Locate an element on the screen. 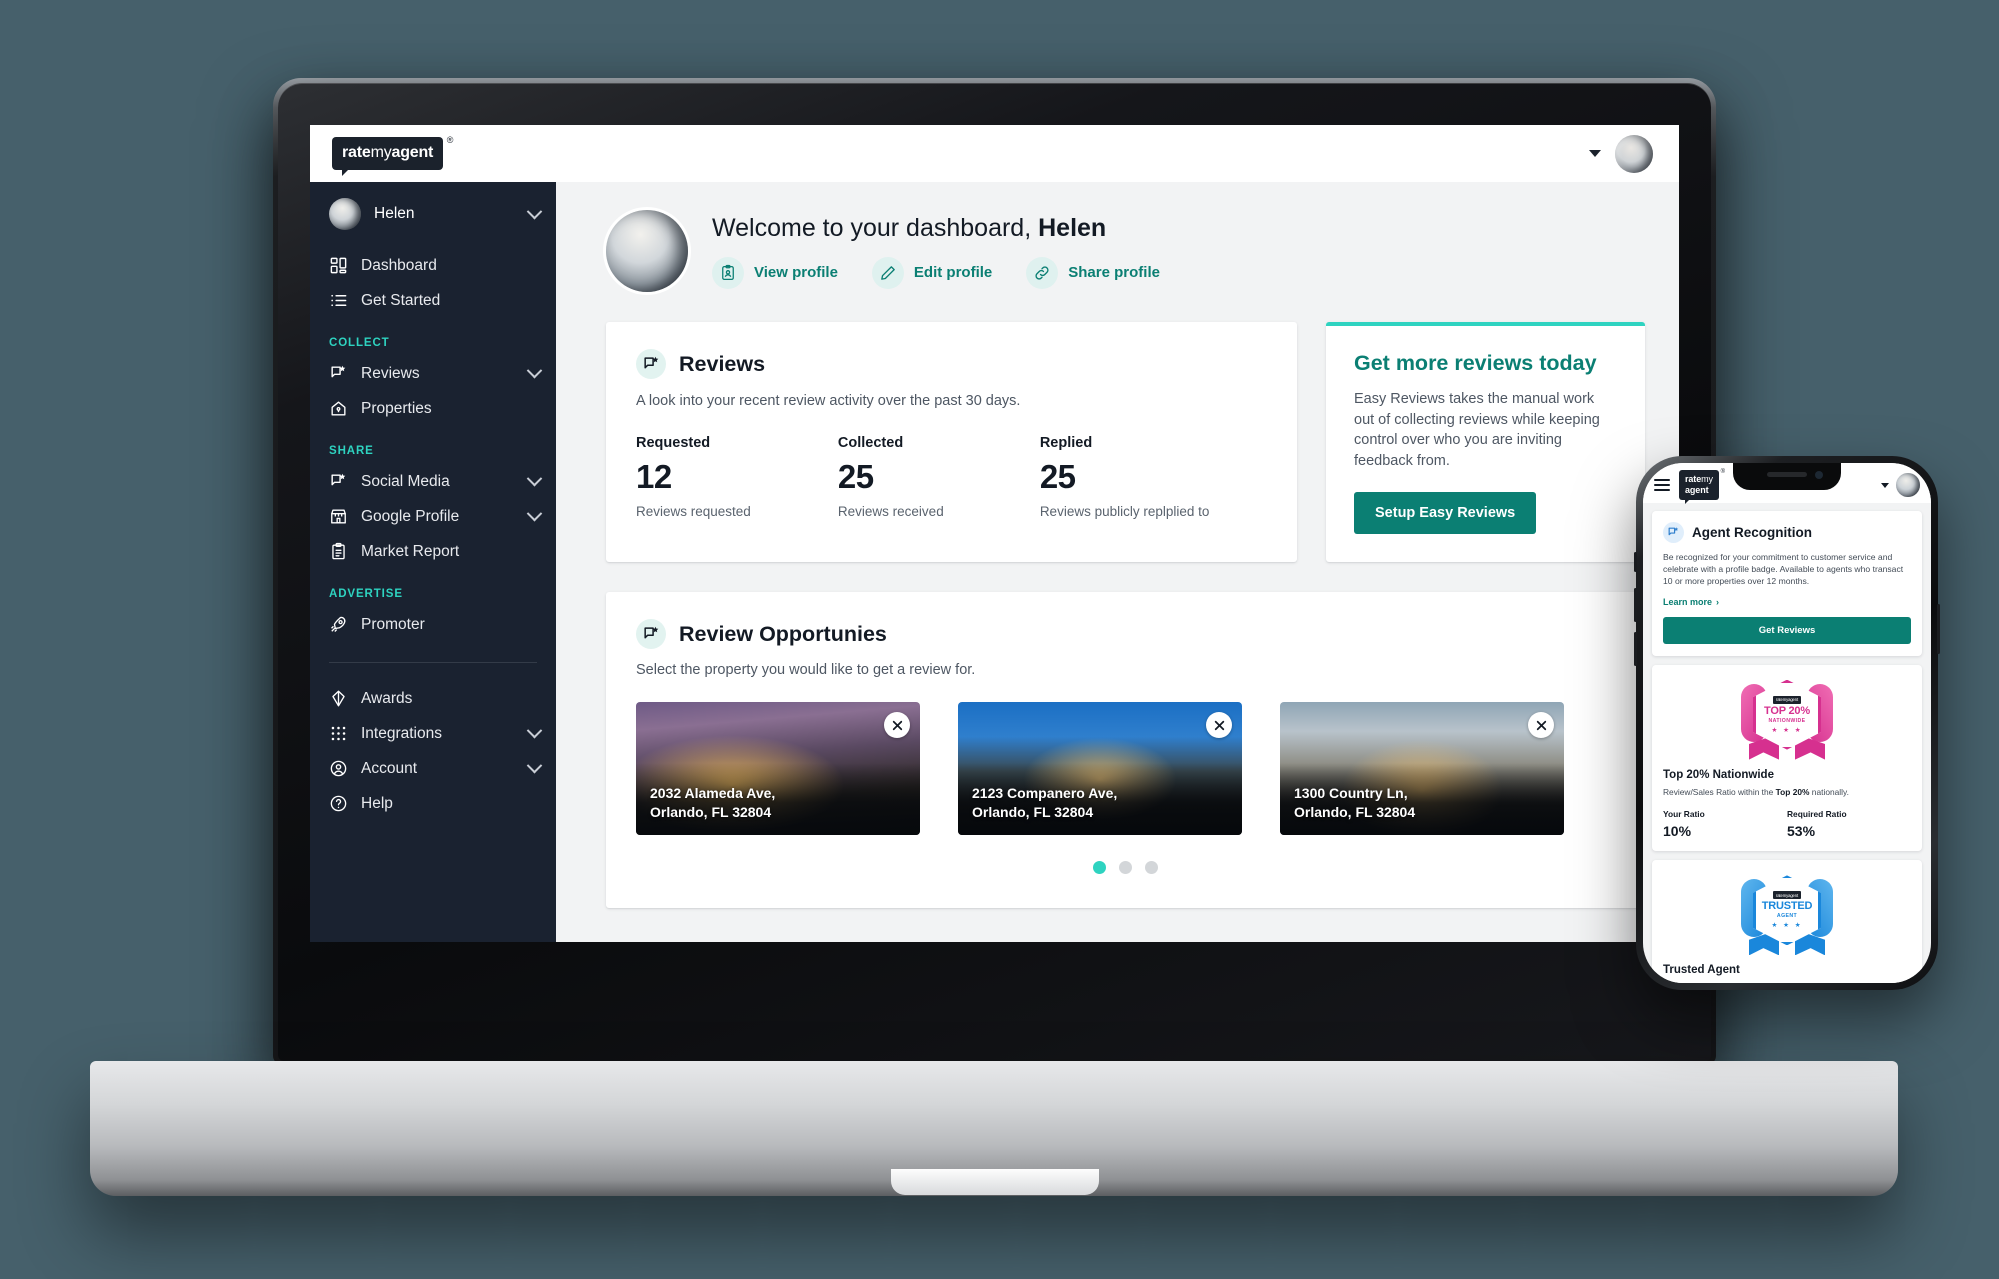  user-circle-icon is located at coordinates (338, 768).